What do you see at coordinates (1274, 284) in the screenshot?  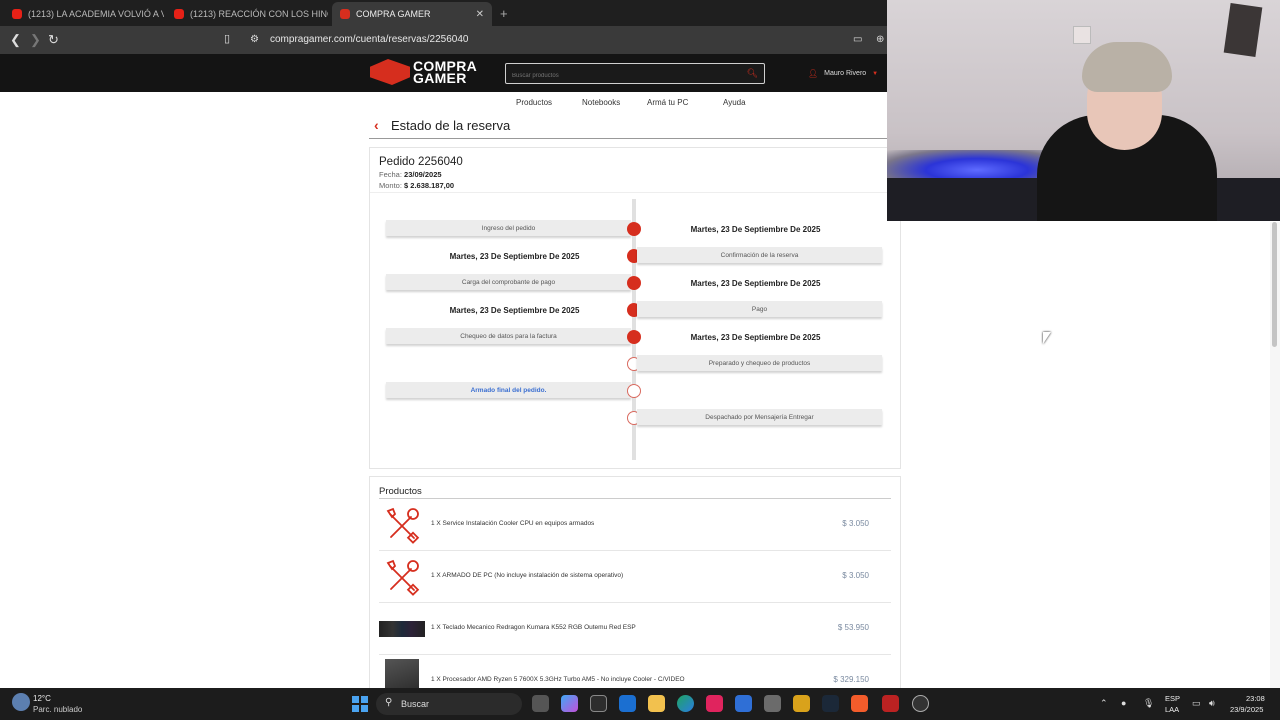 I see `scroll-thumb` at bounding box center [1274, 284].